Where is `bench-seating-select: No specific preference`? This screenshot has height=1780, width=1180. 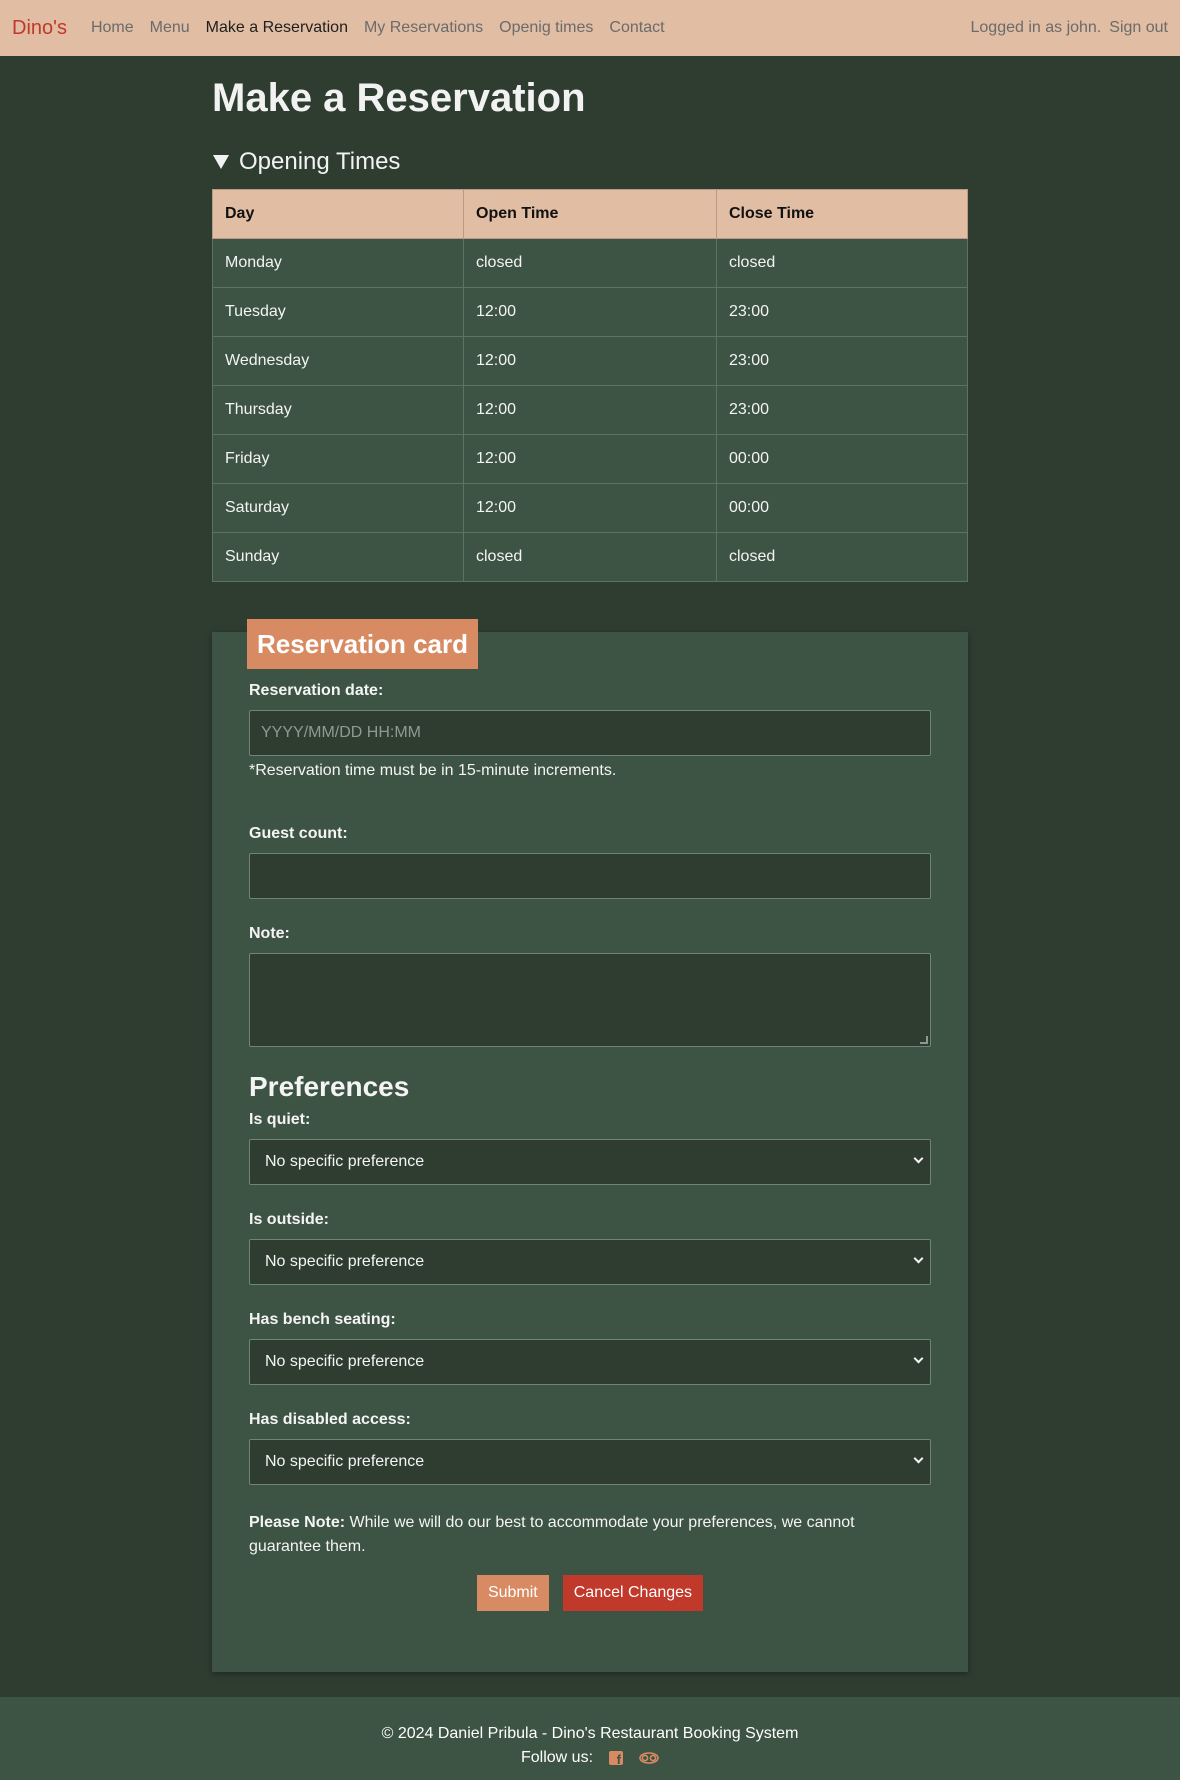 bench-seating-select: No specific preference is located at coordinates (590, 1362).